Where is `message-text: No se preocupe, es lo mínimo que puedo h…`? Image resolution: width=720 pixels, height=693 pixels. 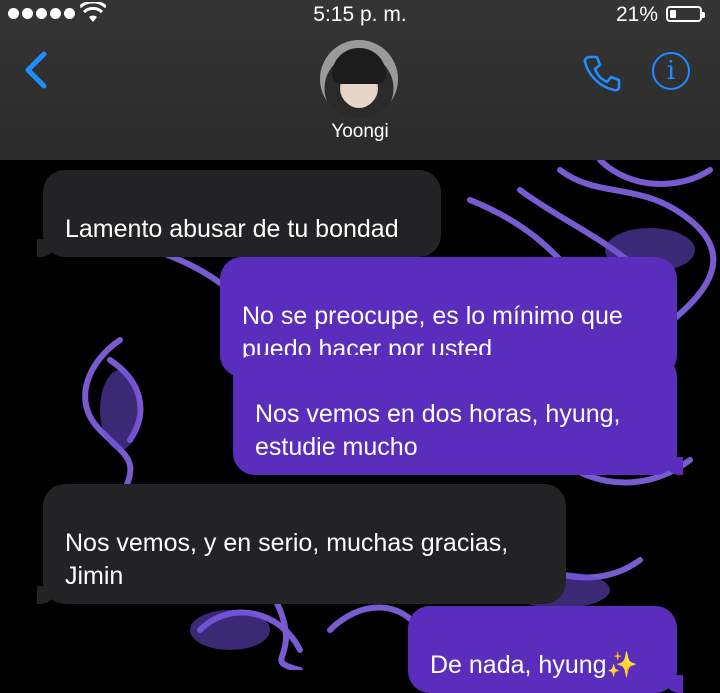 message-text: No se preocupe, es lo mínimo que puedo h… is located at coordinates (432, 332).